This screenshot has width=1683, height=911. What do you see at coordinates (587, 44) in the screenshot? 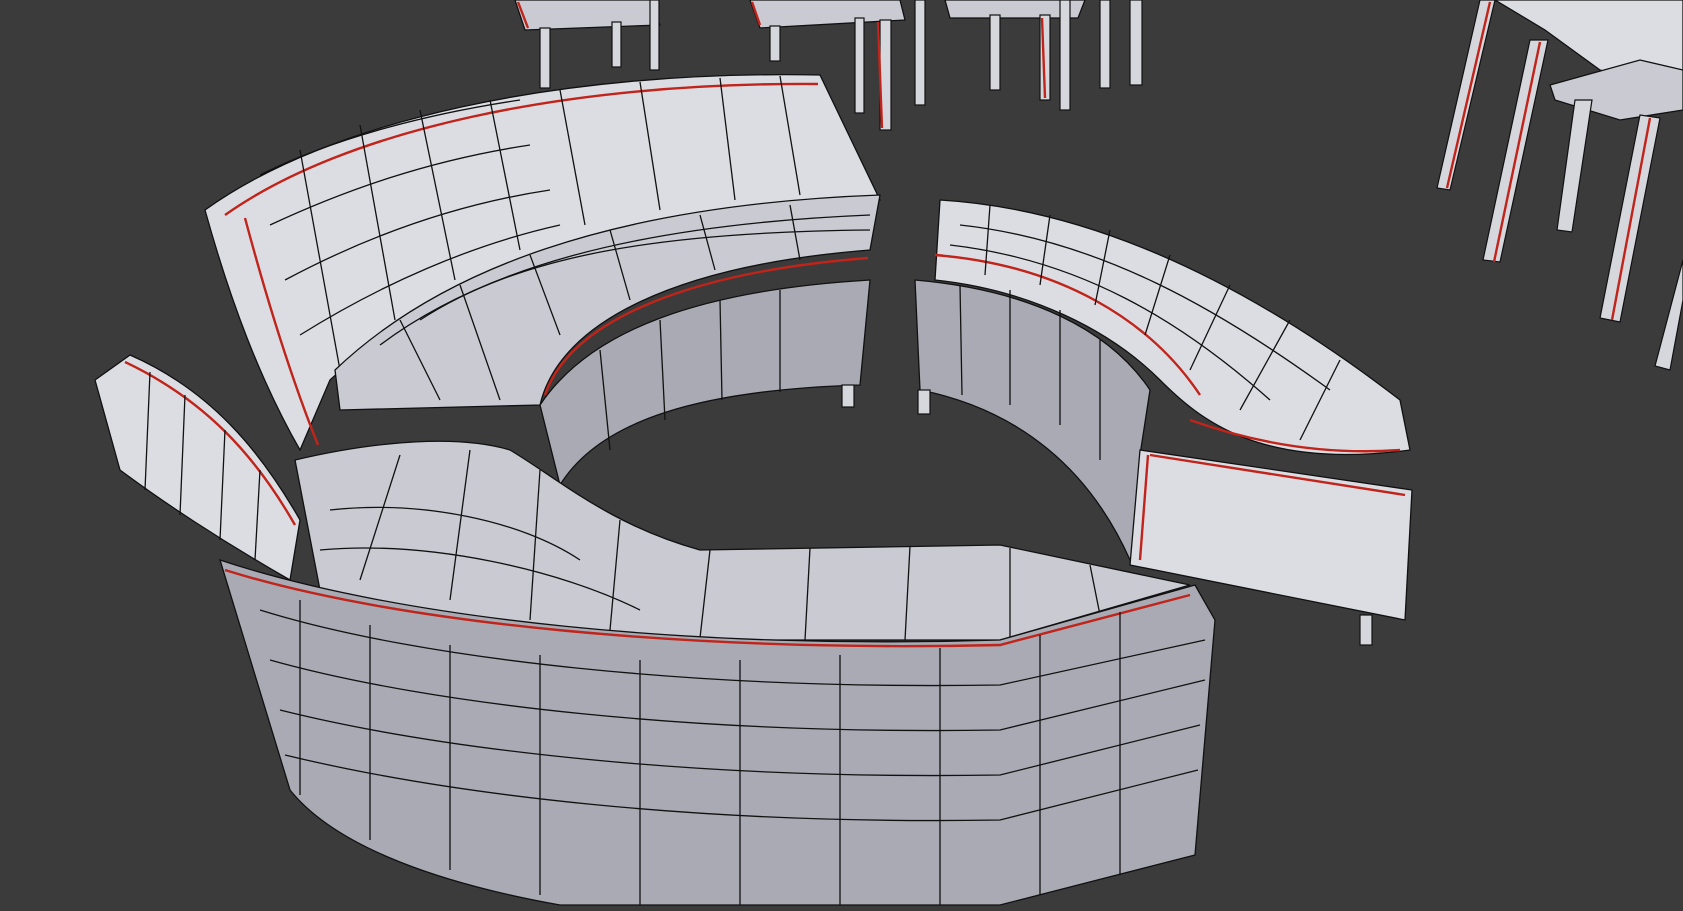
I see `chair-top-left` at bounding box center [587, 44].